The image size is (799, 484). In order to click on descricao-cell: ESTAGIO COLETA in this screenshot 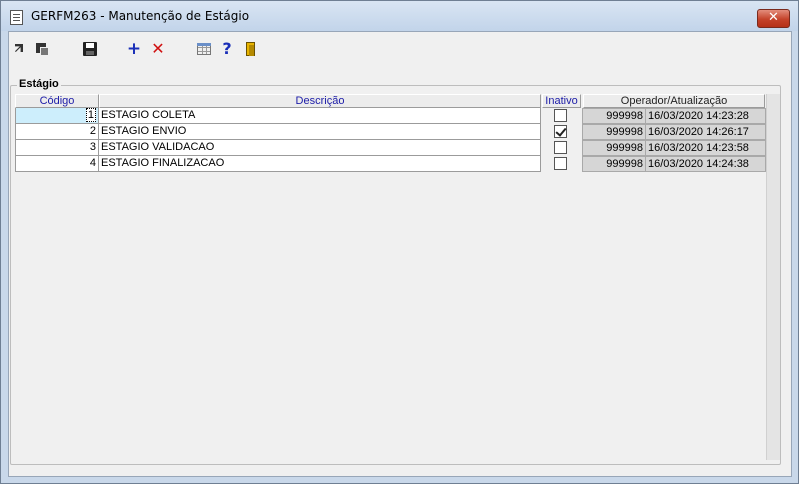, I will do `click(320, 116)`.